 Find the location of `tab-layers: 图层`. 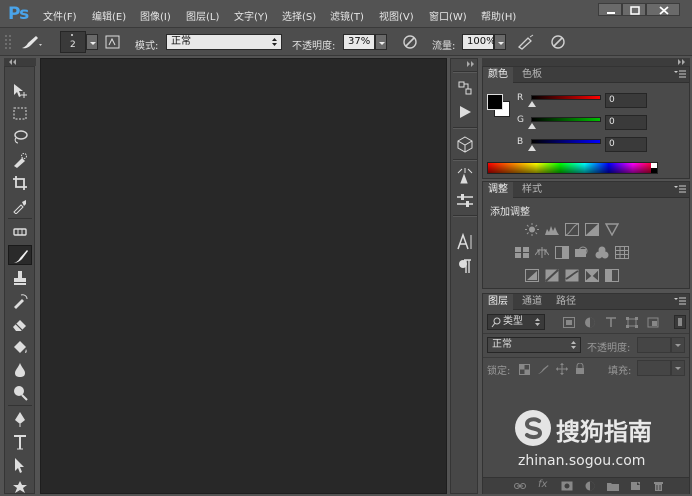

tab-layers: 图层 is located at coordinates (498, 302).